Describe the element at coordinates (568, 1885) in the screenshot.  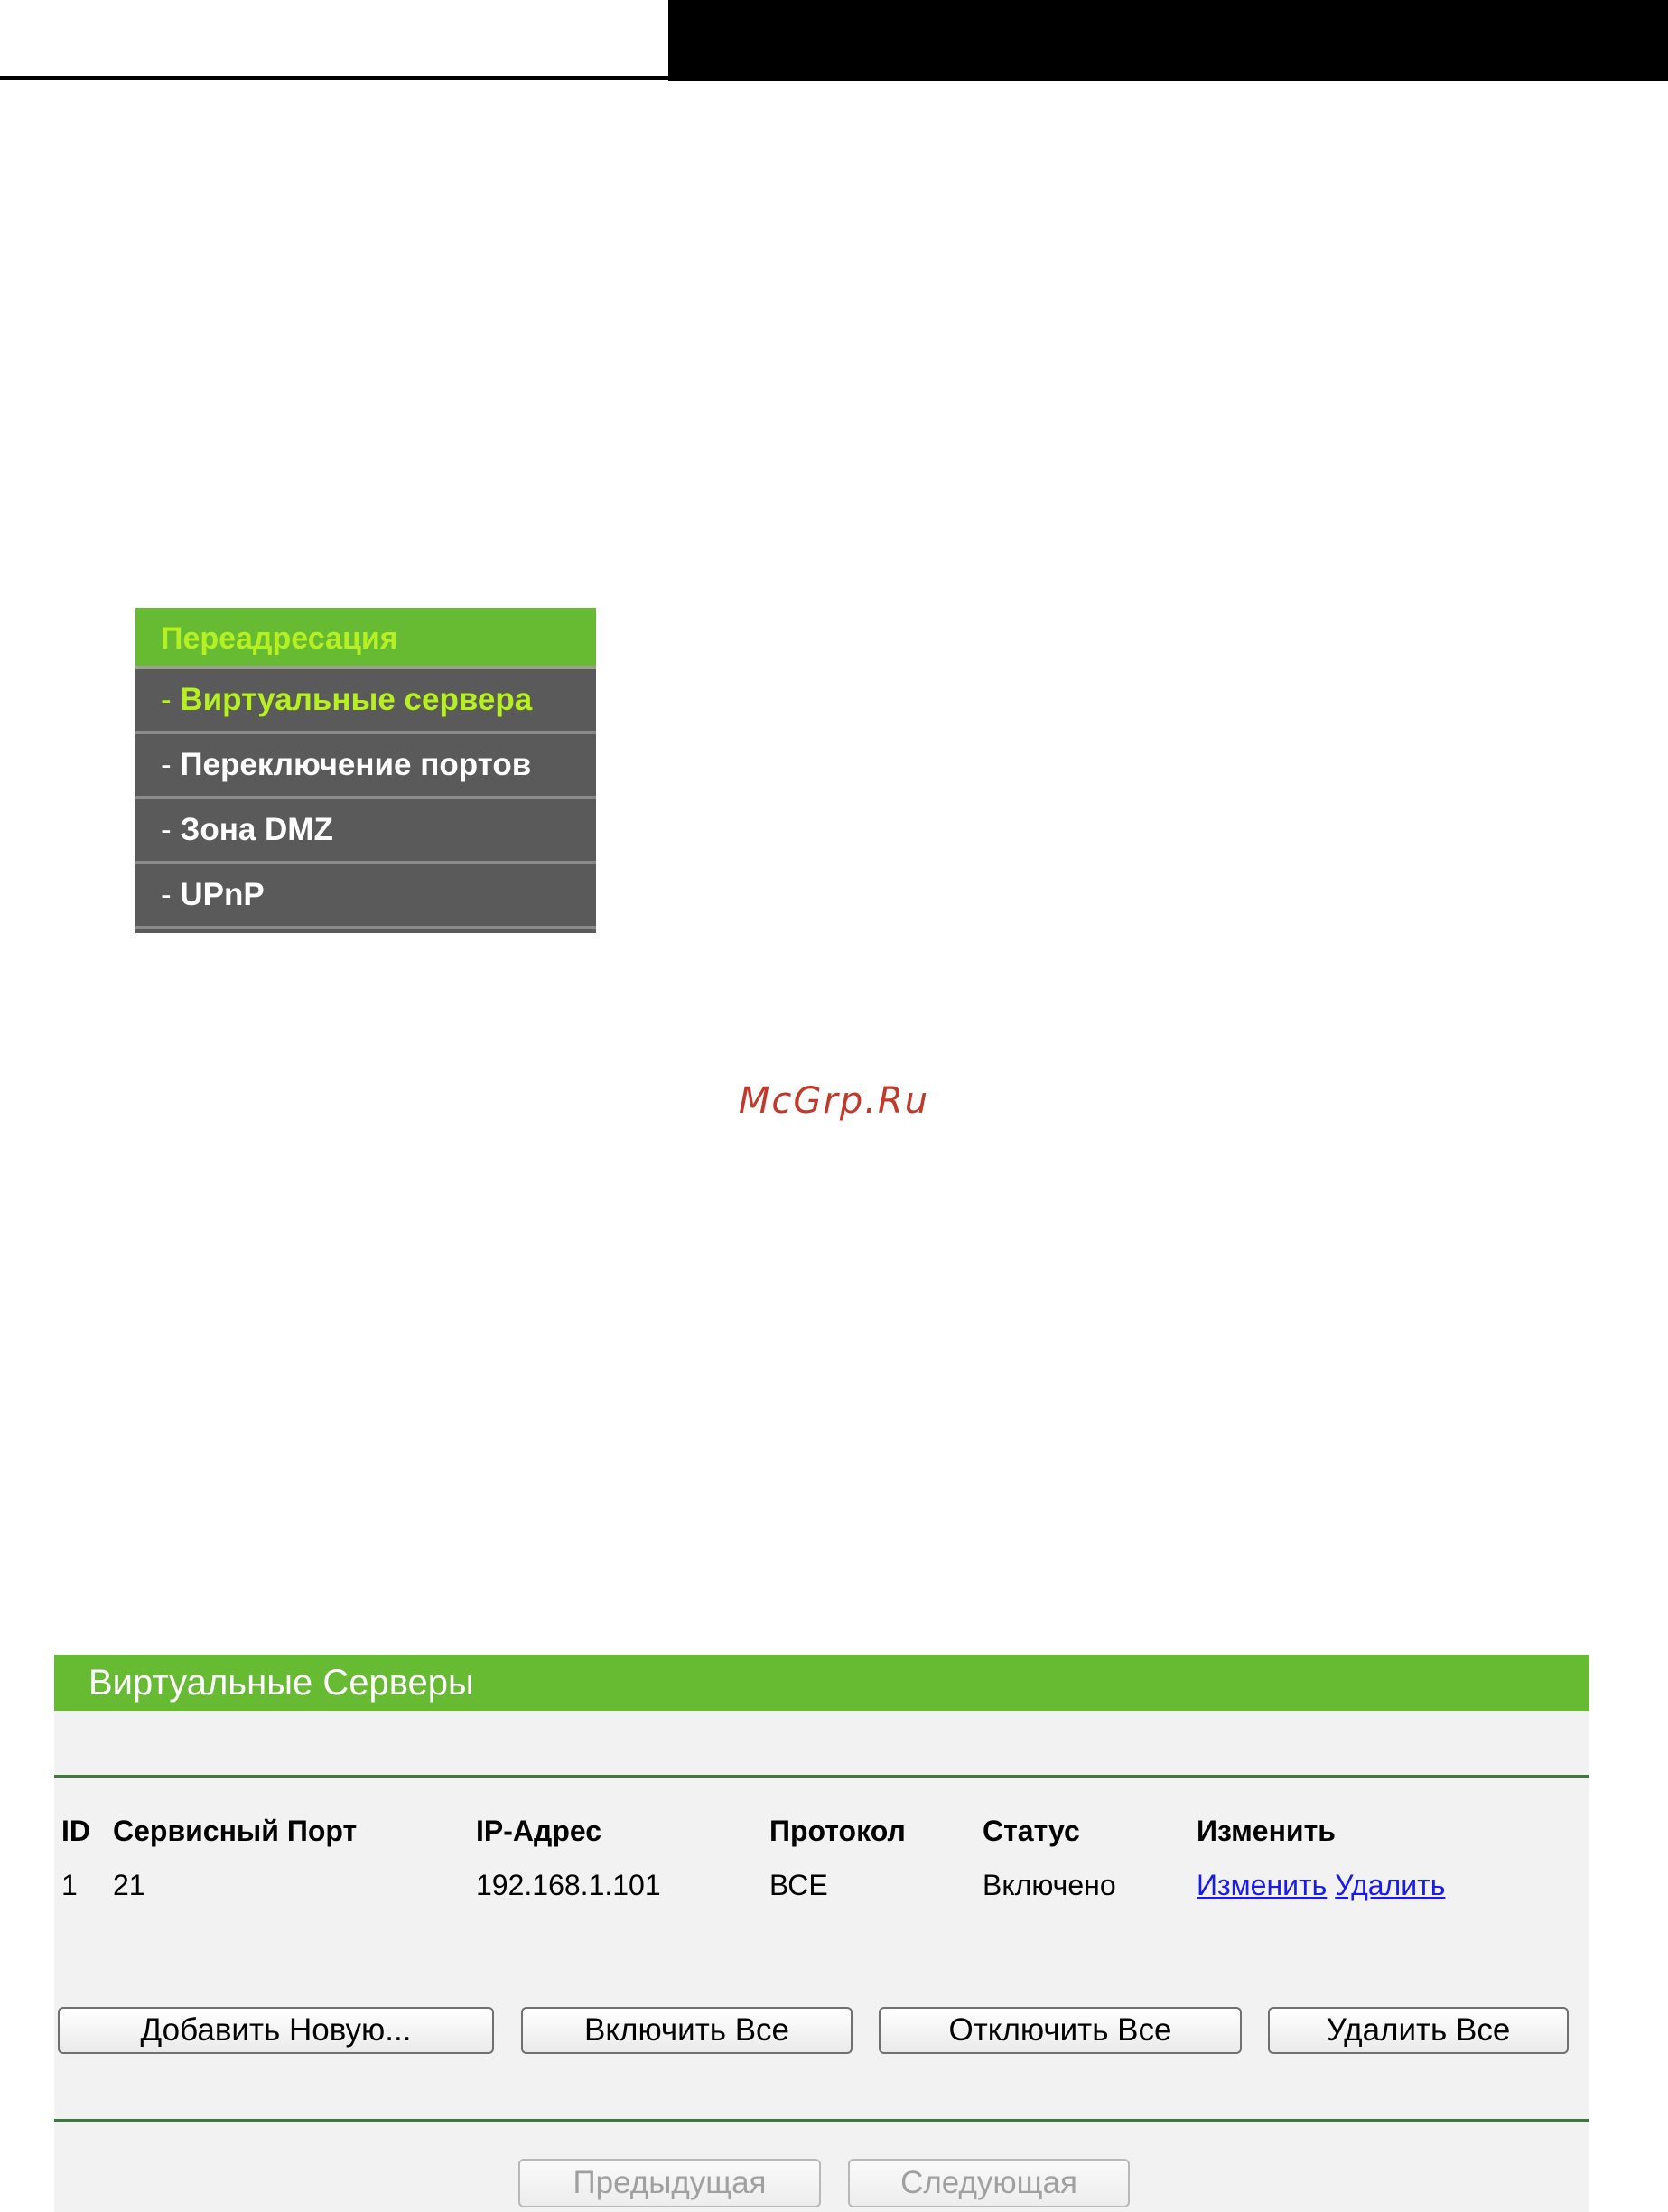
I see `cell-ip-address: 192.168.1.101` at that location.